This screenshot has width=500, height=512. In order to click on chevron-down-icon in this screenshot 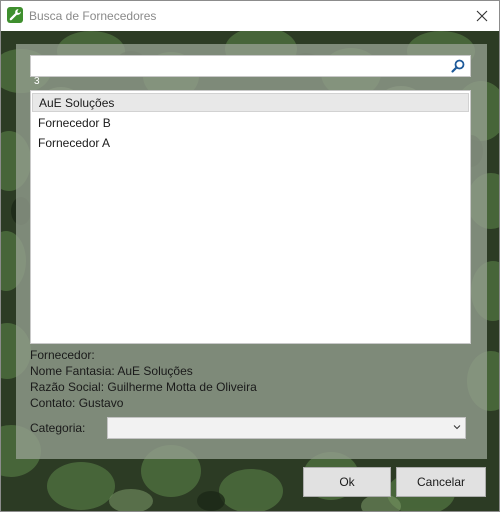, I will do `click(457, 427)`.